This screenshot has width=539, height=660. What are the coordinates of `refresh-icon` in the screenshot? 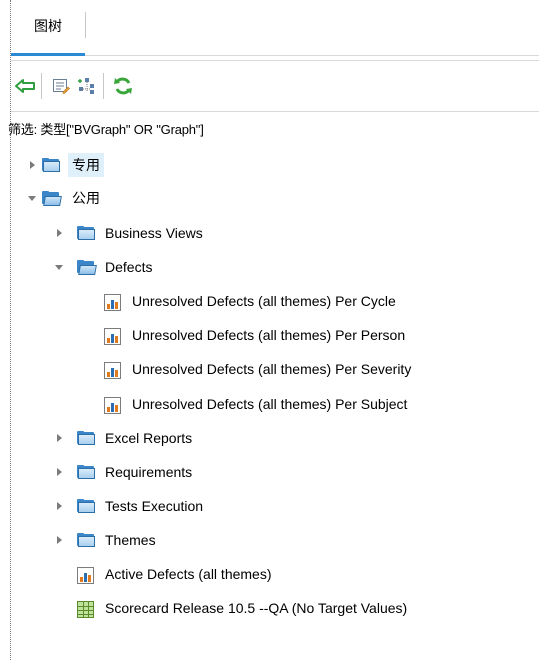 It's located at (123, 86).